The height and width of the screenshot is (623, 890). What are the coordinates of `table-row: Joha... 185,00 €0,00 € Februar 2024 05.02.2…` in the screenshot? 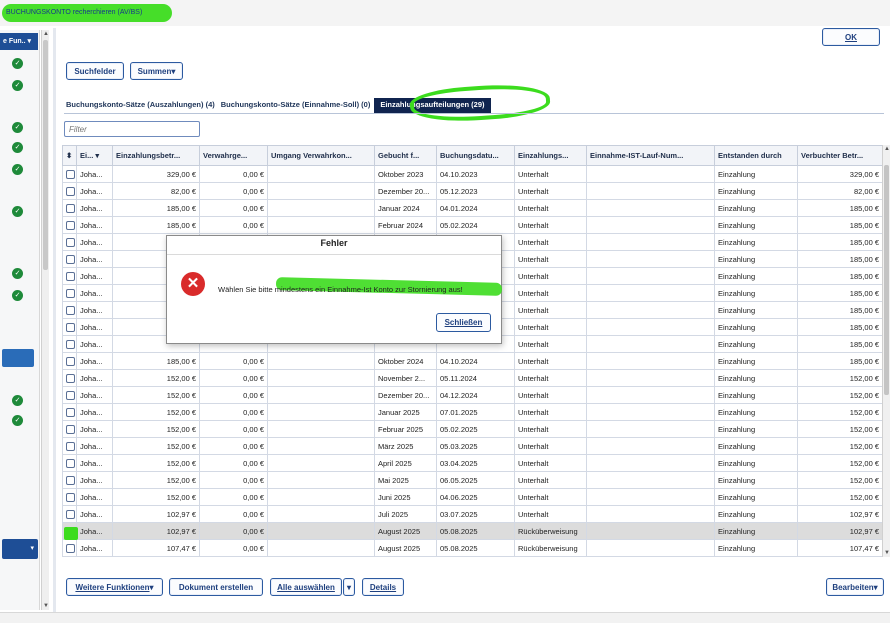 It's located at (472, 225).